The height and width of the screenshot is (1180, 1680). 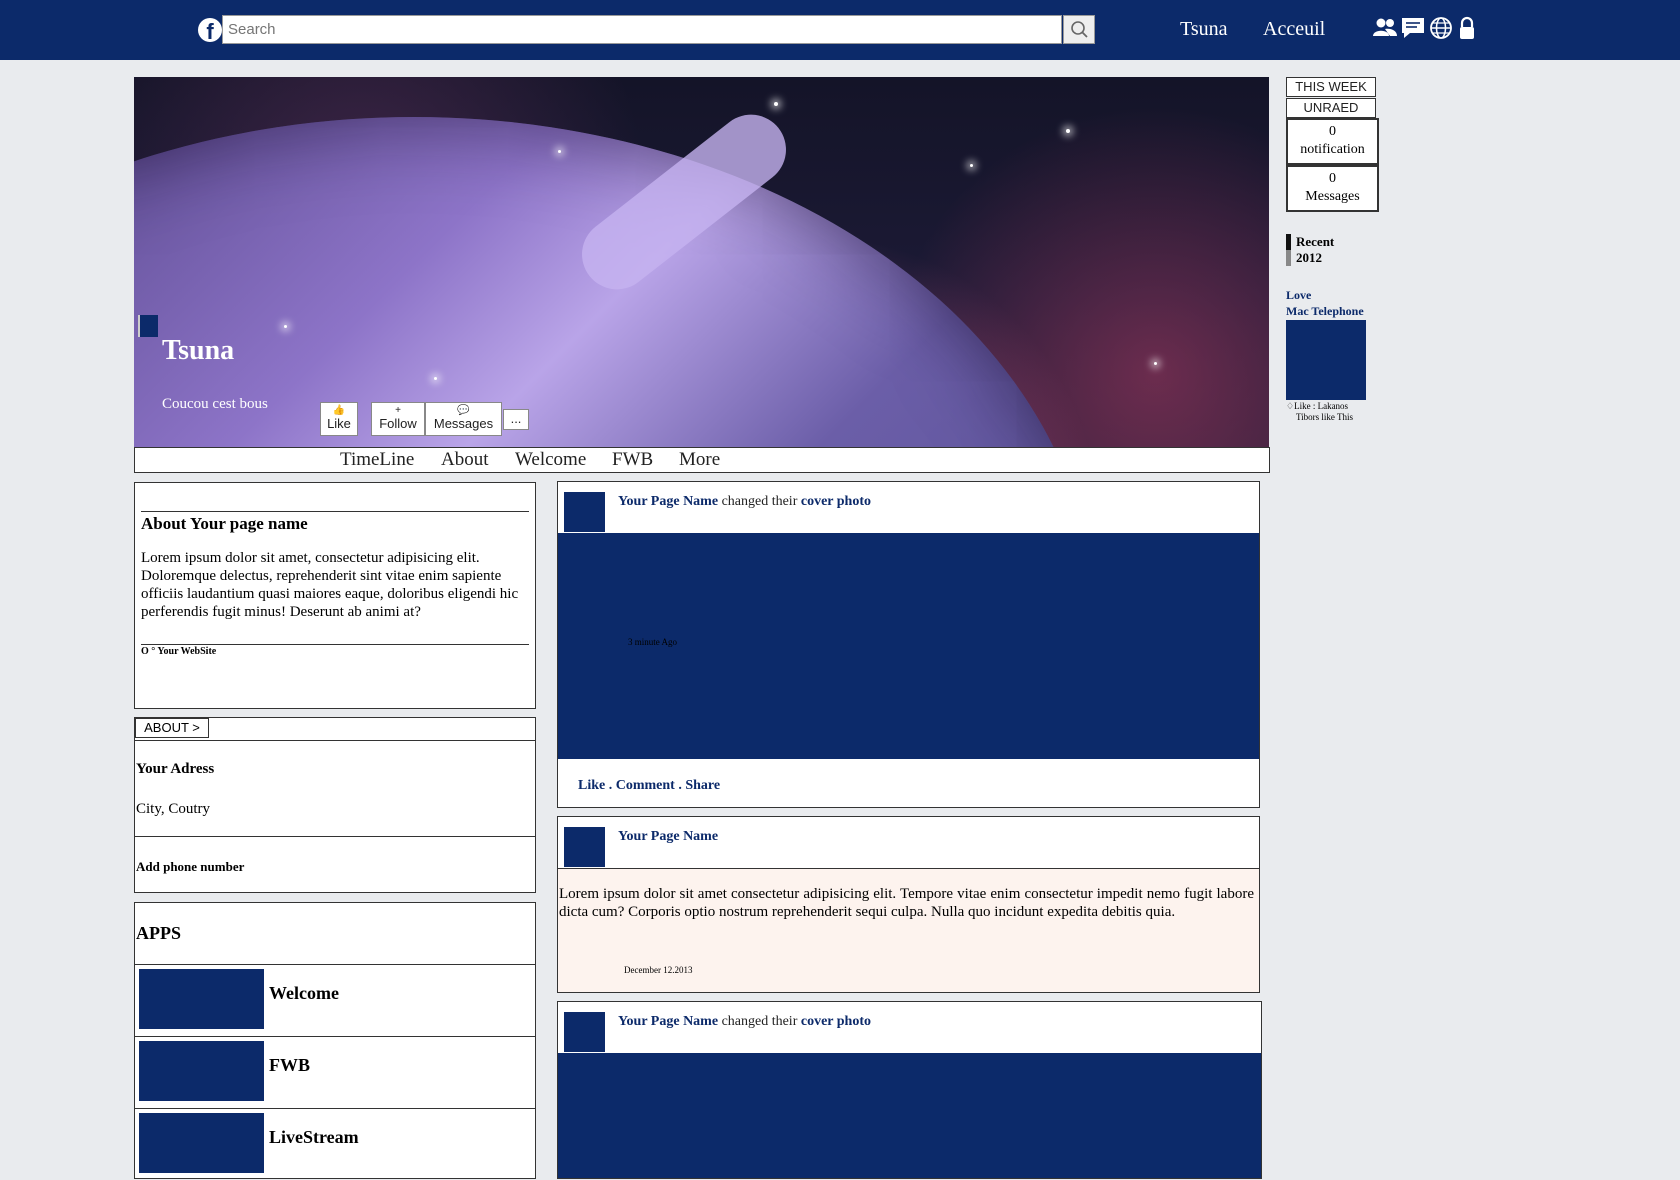 I want to click on lock-icon, so click(x=1468, y=28).